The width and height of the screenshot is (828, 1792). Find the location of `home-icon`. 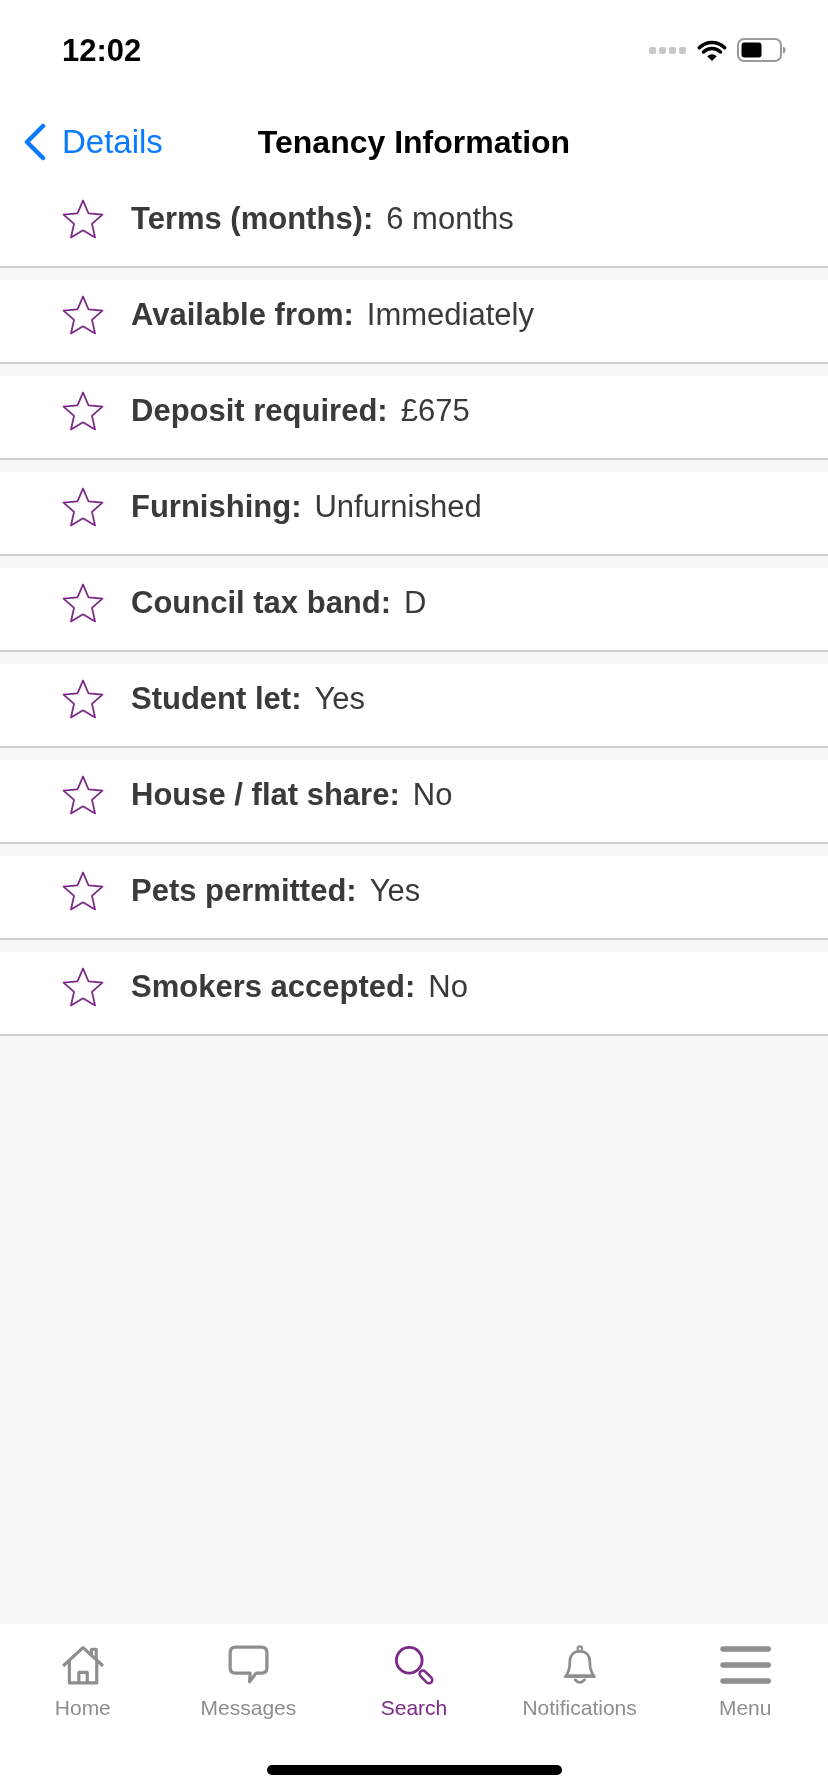

home-icon is located at coordinates (82, 1665).